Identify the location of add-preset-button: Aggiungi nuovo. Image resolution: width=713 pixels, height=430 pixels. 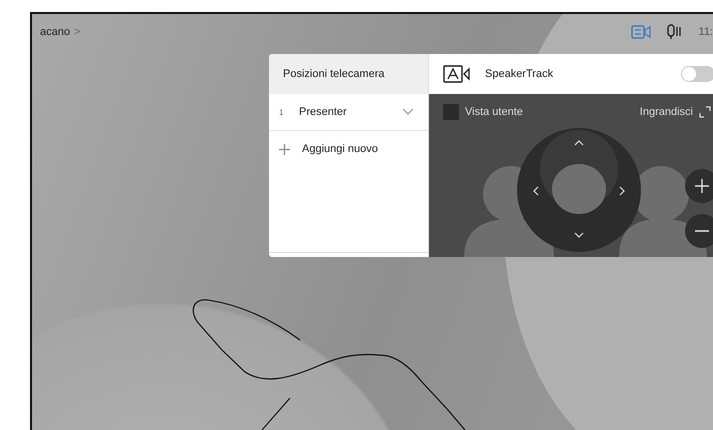
(348, 149).